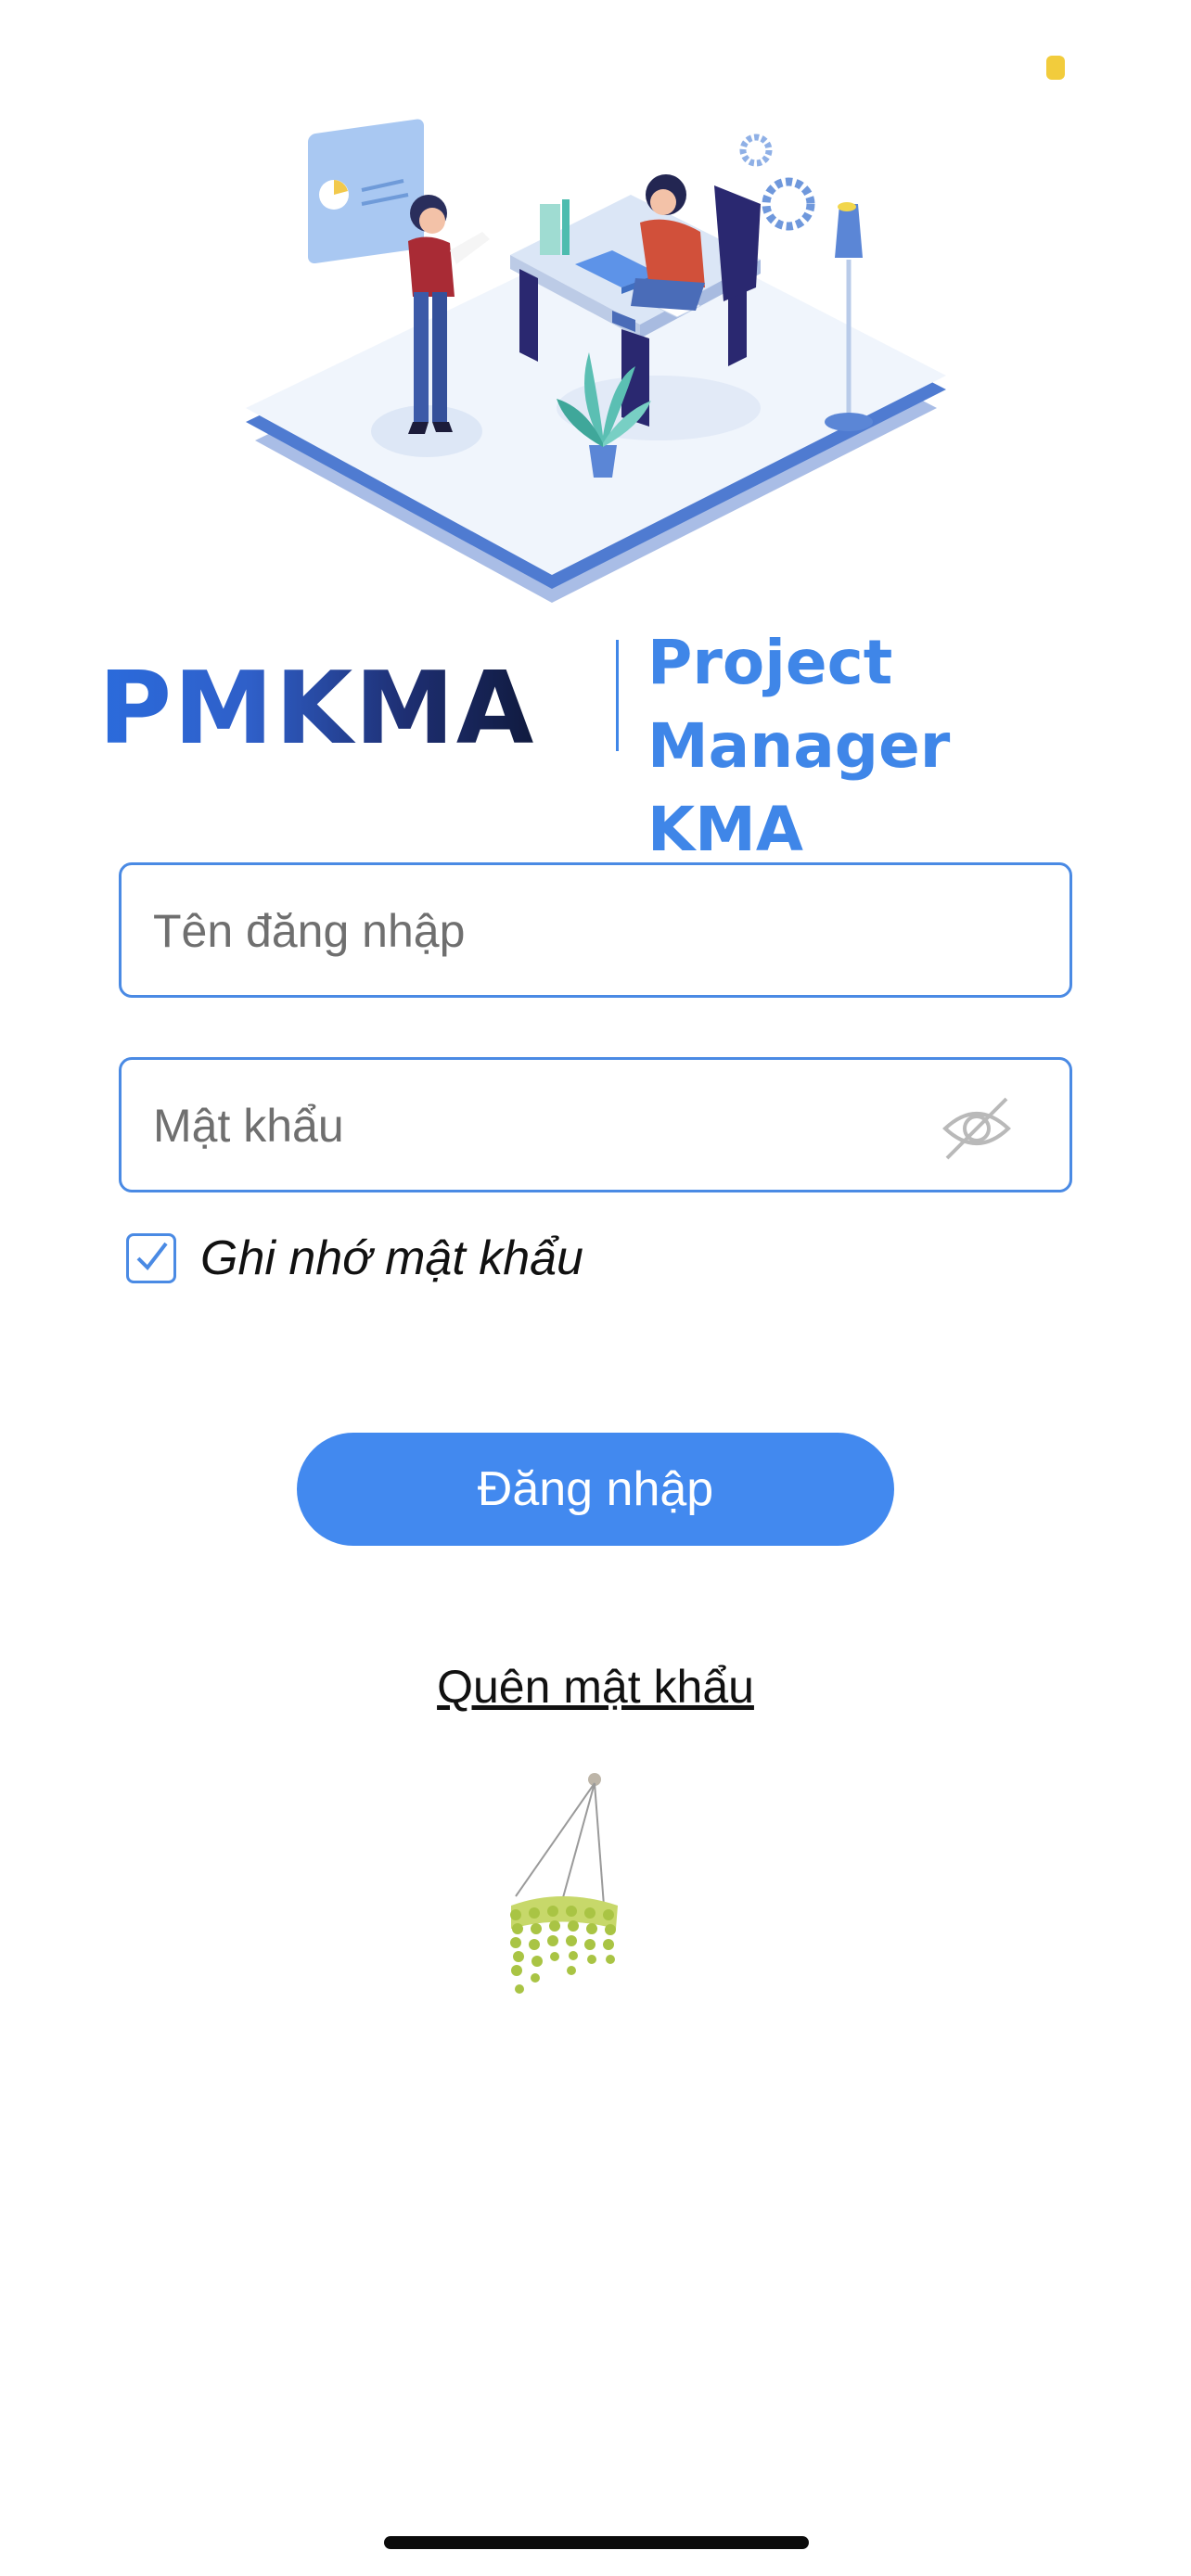 Image resolution: width=1191 pixels, height=2576 pixels. What do you see at coordinates (1055, 68) in the screenshot?
I see `status-indicator-icon` at bounding box center [1055, 68].